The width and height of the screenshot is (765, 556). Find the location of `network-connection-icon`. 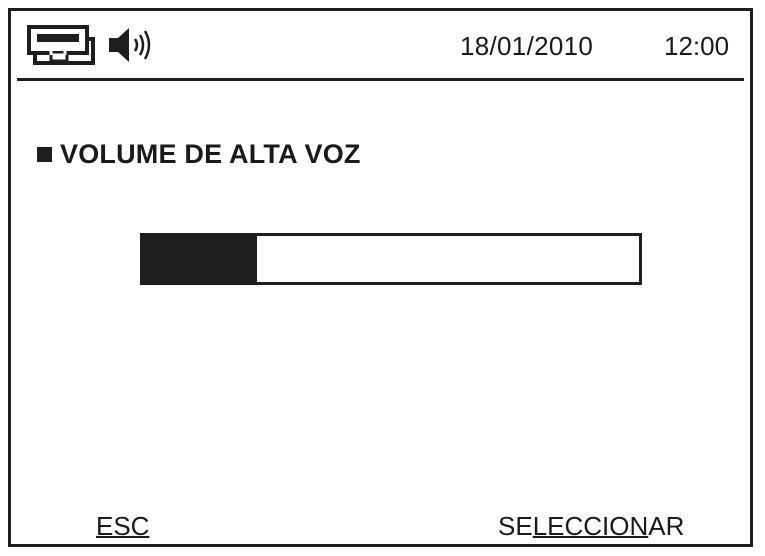

network-connection-icon is located at coordinates (63, 49).